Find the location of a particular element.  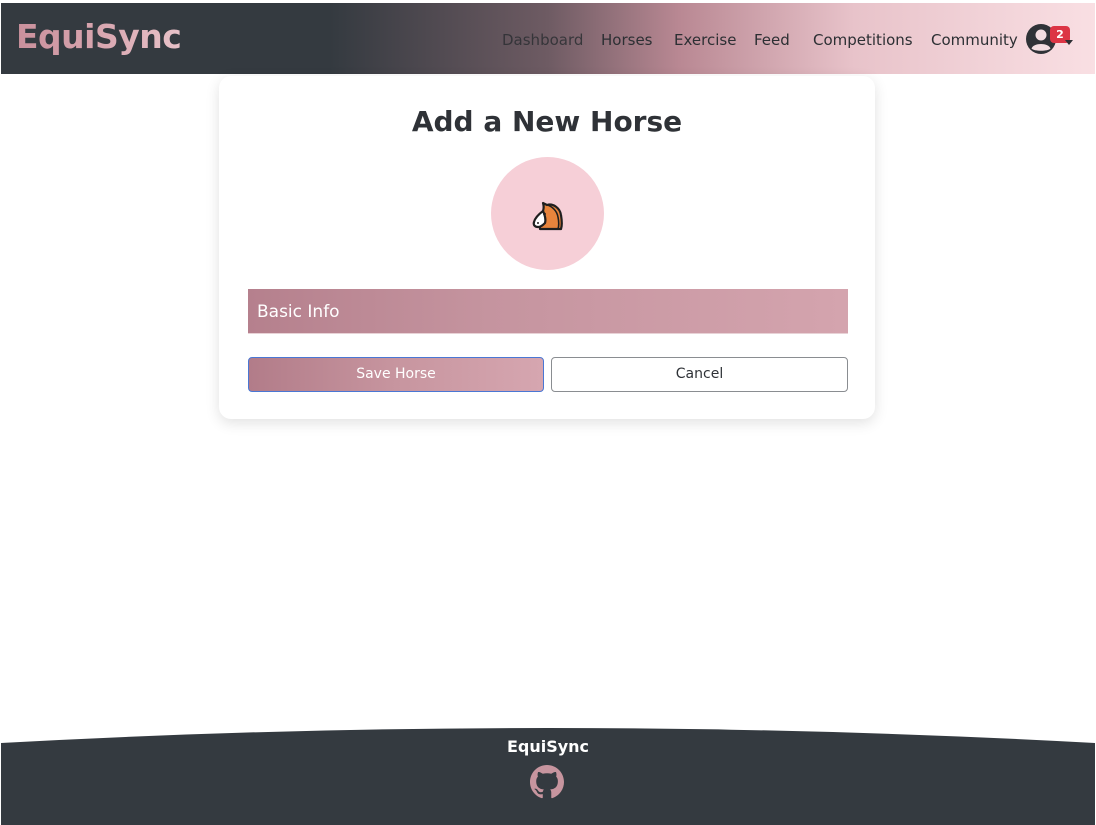

horse-icon is located at coordinates (547, 216).